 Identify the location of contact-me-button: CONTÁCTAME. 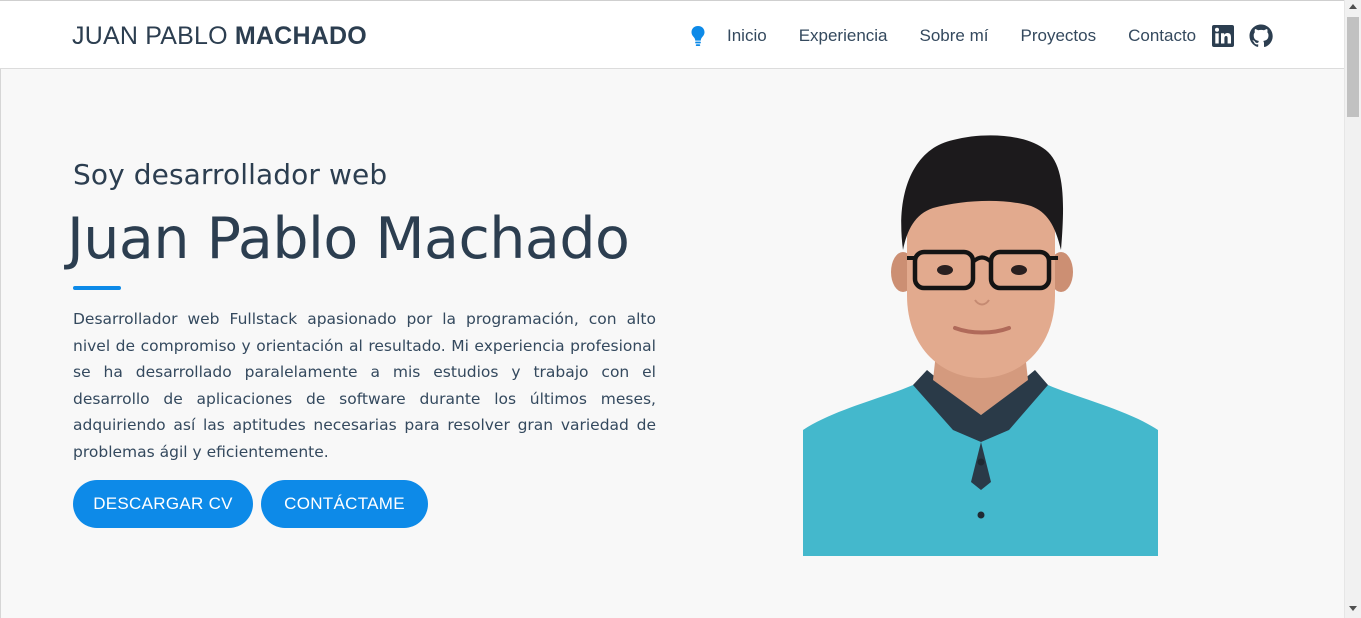
(344, 504).